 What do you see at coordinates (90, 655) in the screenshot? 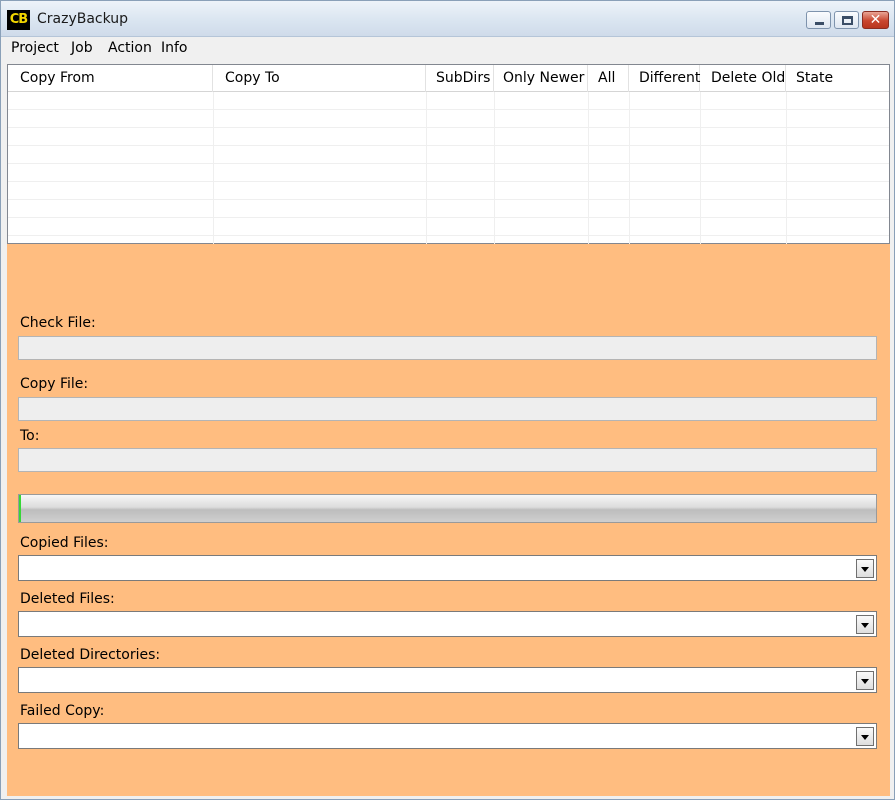
I see `deleted-directories-label: Deleted Directories:` at bounding box center [90, 655].